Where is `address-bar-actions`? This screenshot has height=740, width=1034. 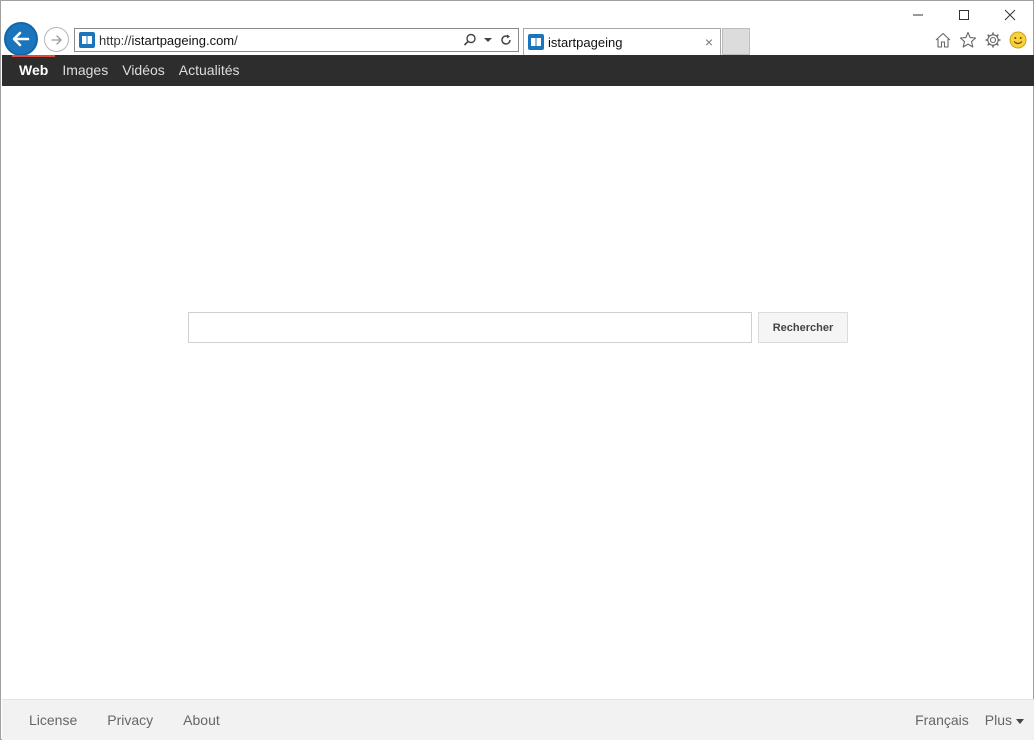
address-bar-actions is located at coordinates (488, 40).